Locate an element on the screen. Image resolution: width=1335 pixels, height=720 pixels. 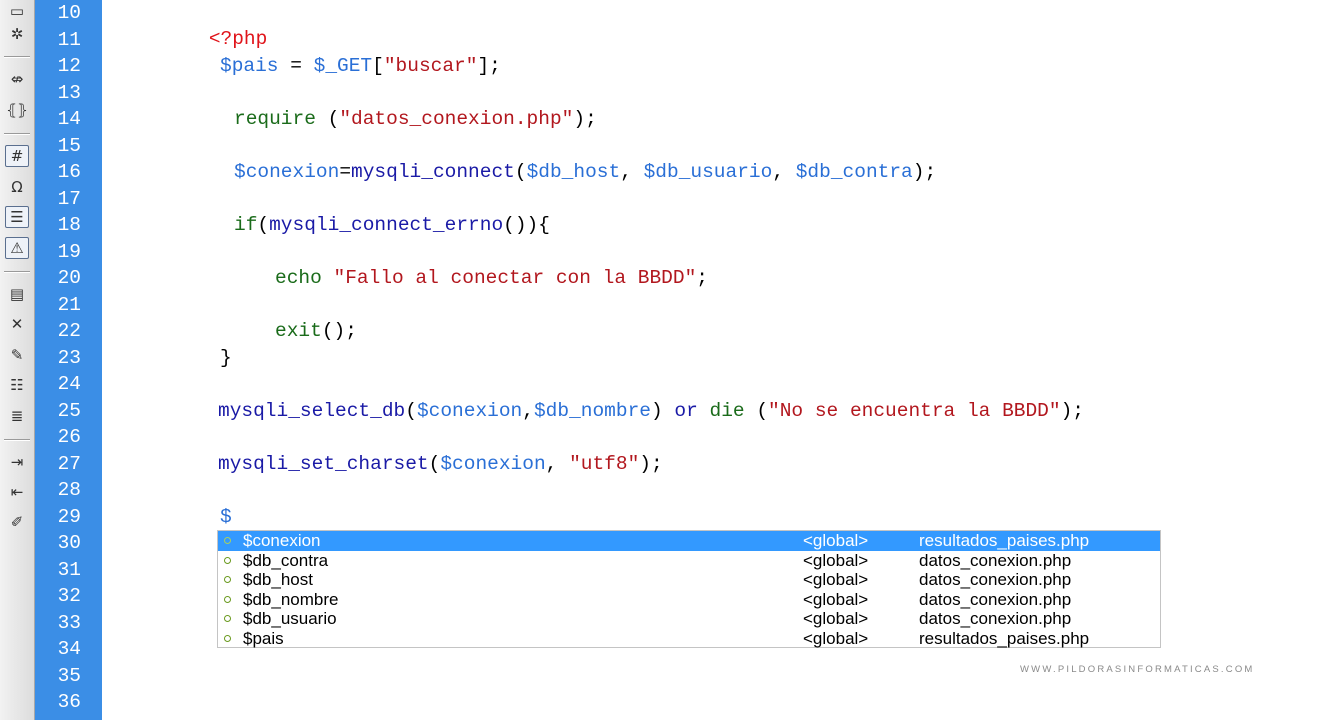
line-number: 17 is located at coordinates (69, 198).